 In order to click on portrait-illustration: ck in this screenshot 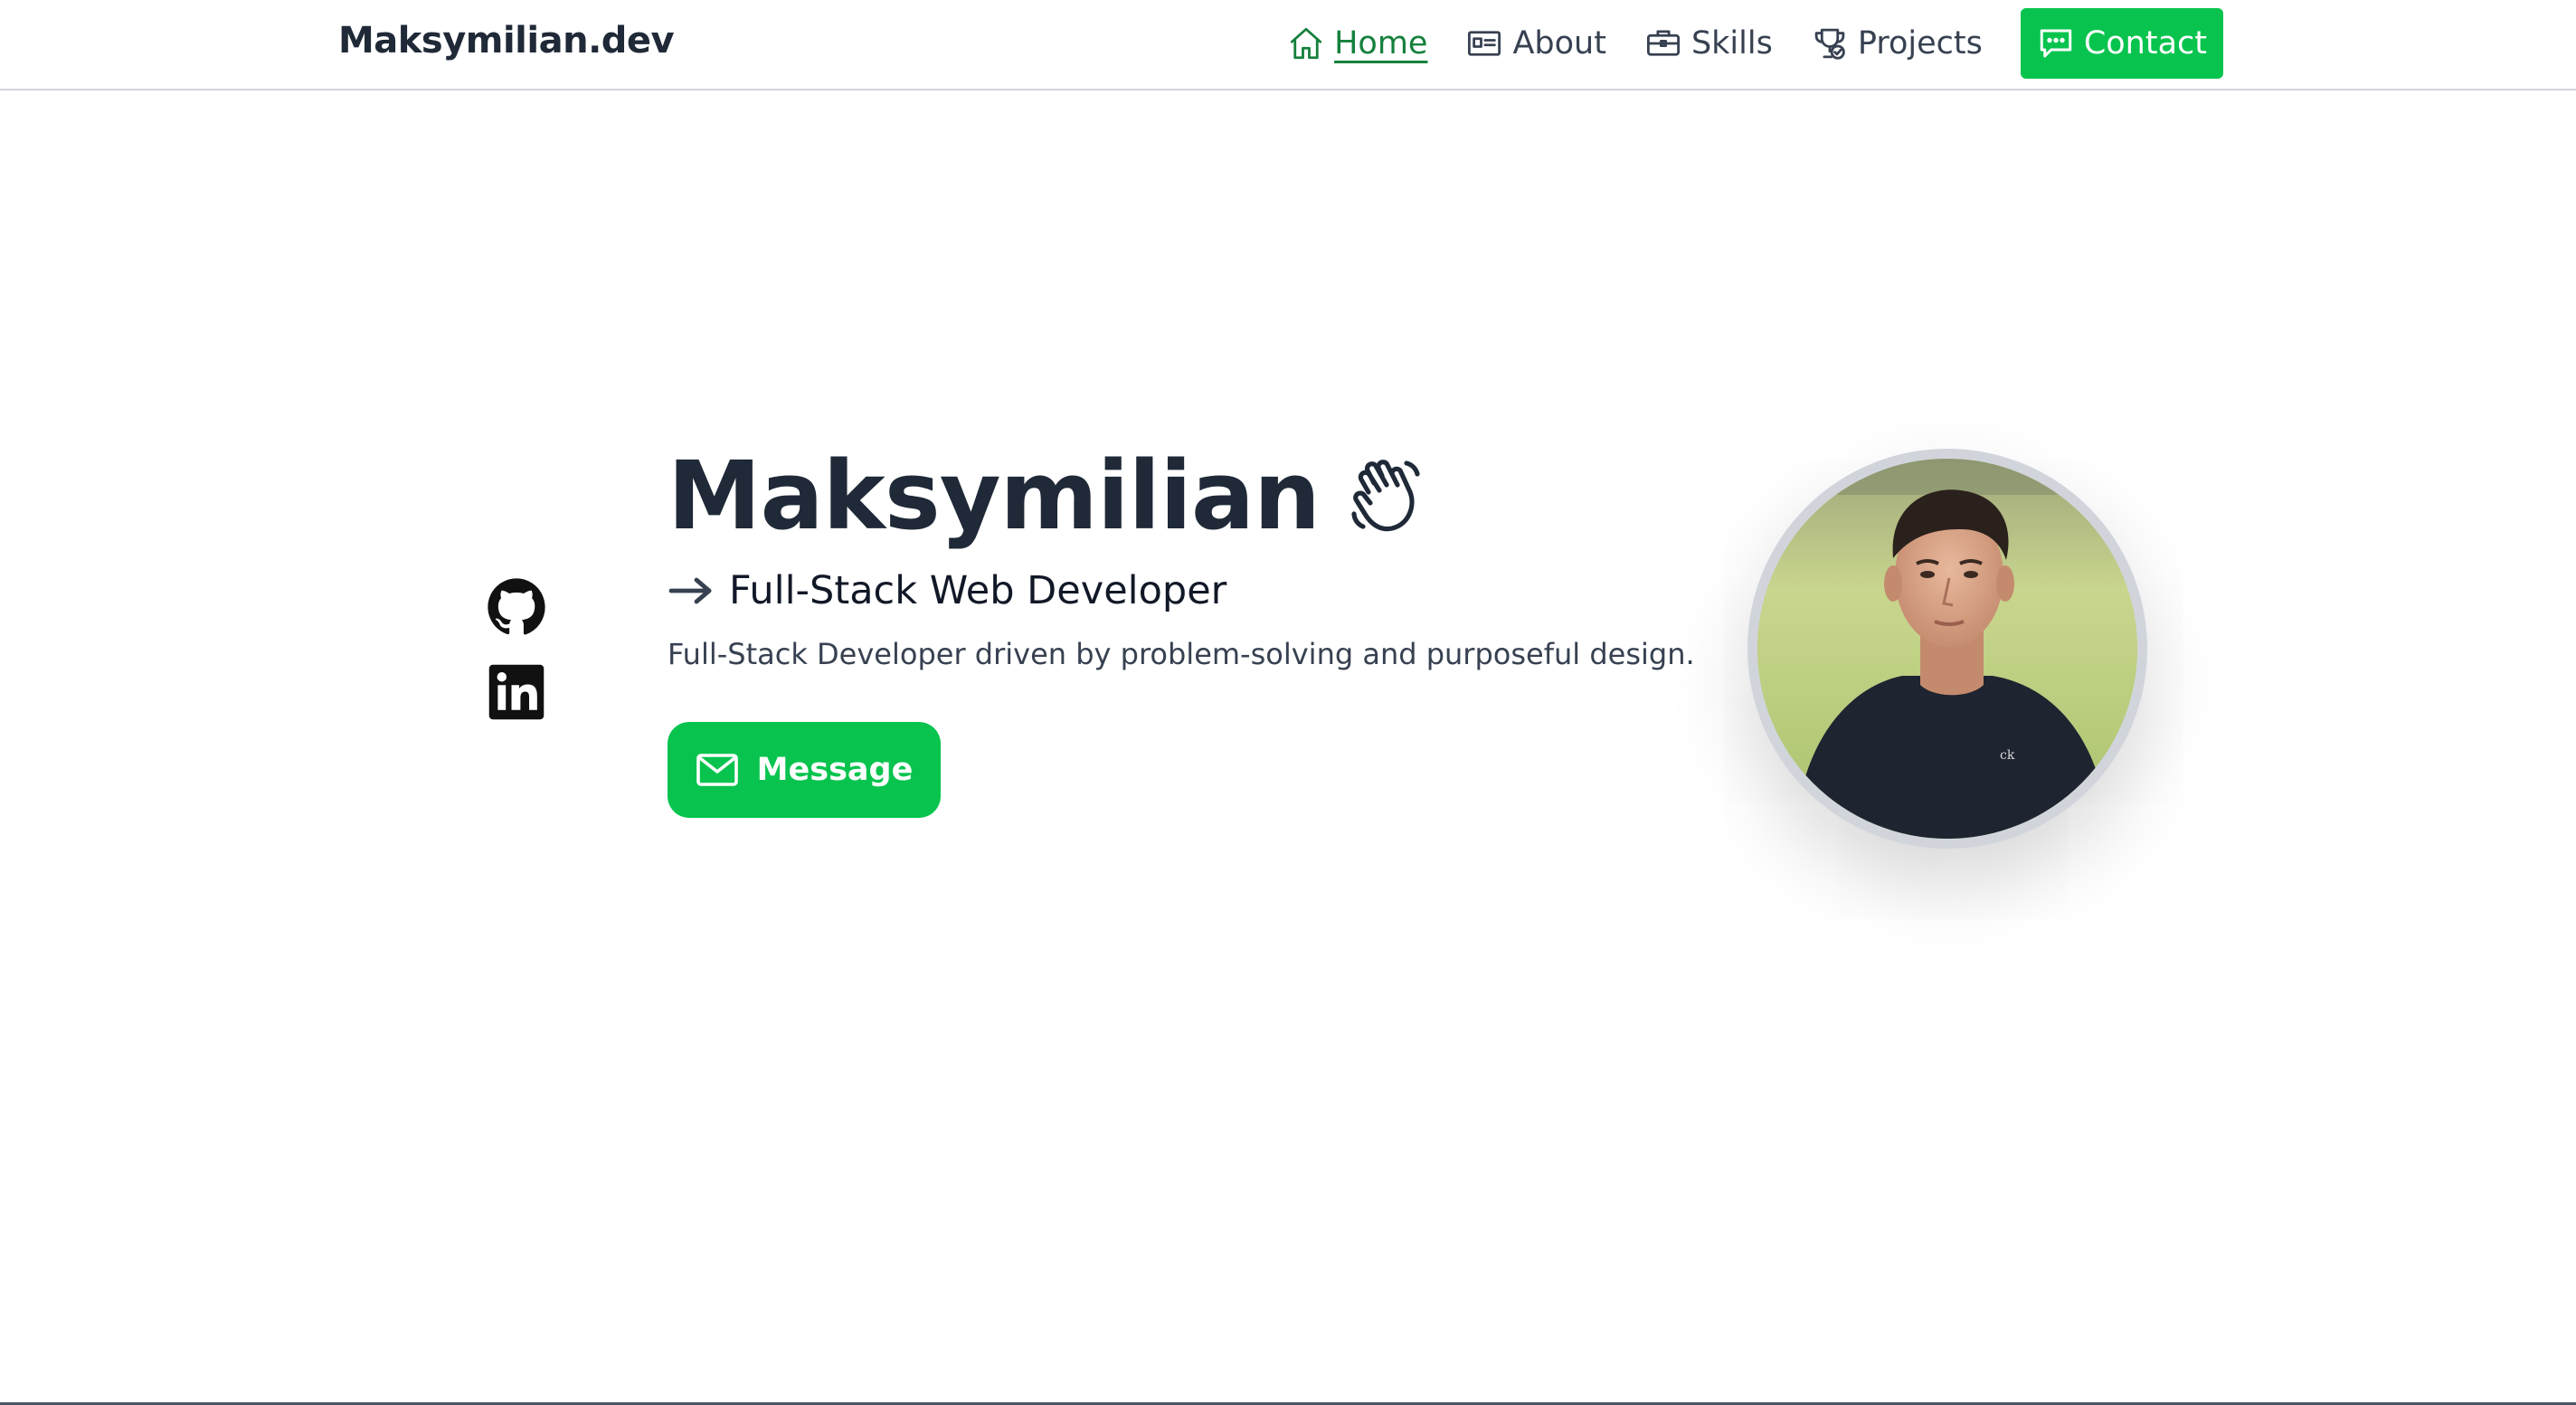, I will do `click(1947, 649)`.